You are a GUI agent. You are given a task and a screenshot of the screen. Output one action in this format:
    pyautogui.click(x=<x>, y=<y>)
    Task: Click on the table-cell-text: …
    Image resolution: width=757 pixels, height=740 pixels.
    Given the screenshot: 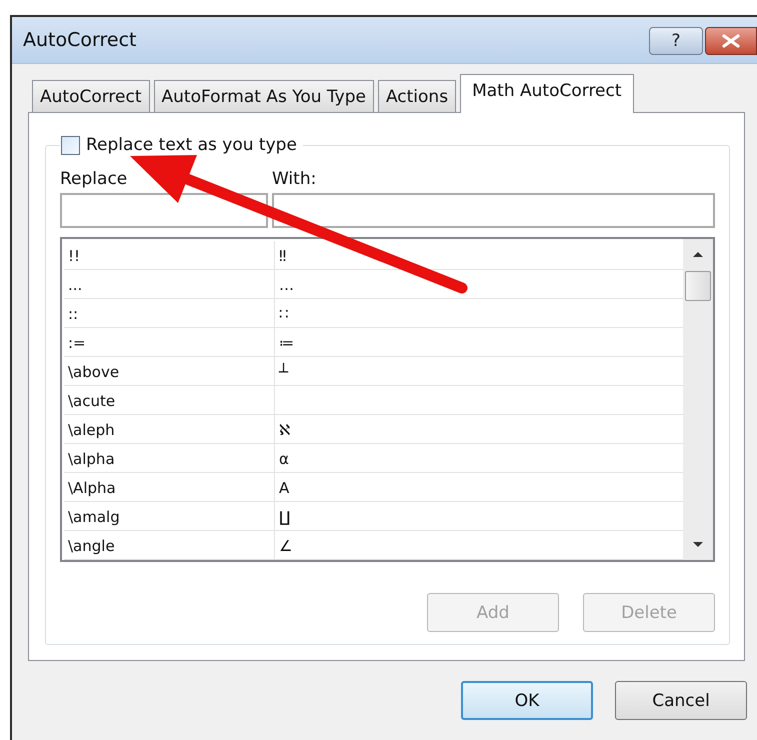 What is the action you would take?
    pyautogui.click(x=286, y=285)
    